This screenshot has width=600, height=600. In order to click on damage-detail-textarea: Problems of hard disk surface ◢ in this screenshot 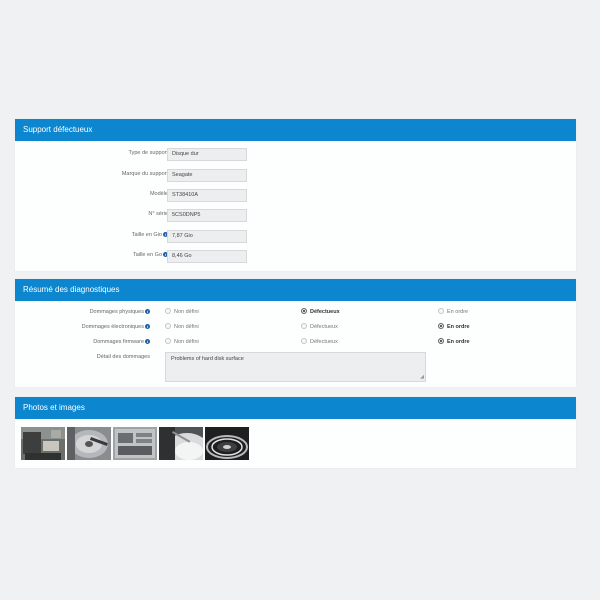, I will do `click(295, 367)`.